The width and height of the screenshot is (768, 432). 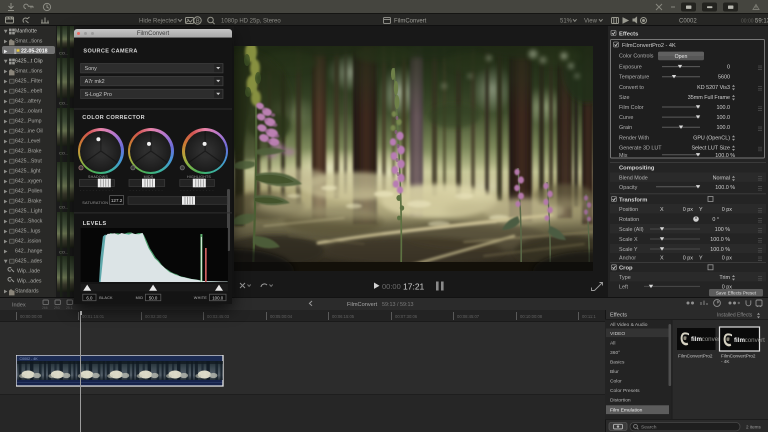 I want to click on svg-text: 127.2, so click(x=117, y=200).